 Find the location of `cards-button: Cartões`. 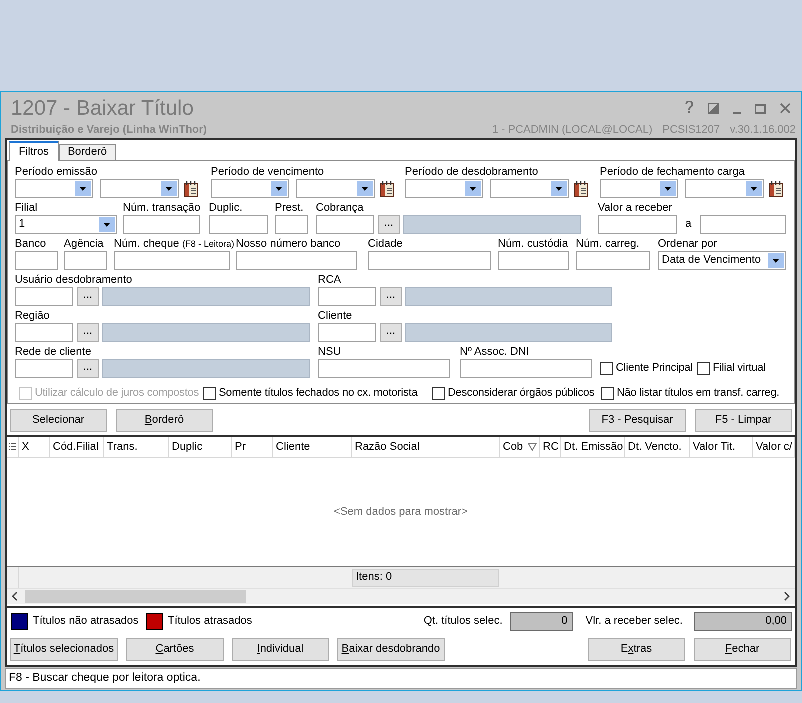

cards-button: Cartões is located at coordinates (175, 649).